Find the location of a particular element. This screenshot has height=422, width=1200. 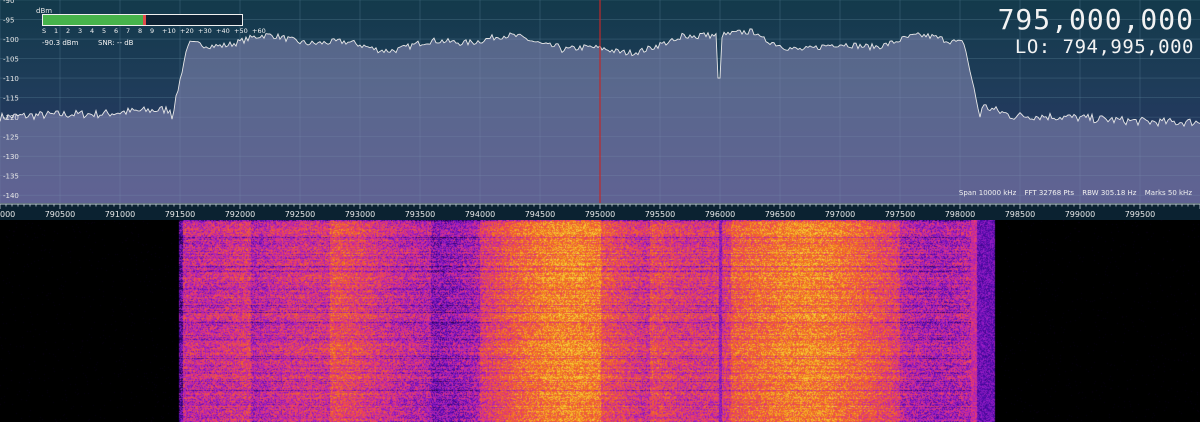

db-axis-label: -115 is located at coordinates (11, 99).